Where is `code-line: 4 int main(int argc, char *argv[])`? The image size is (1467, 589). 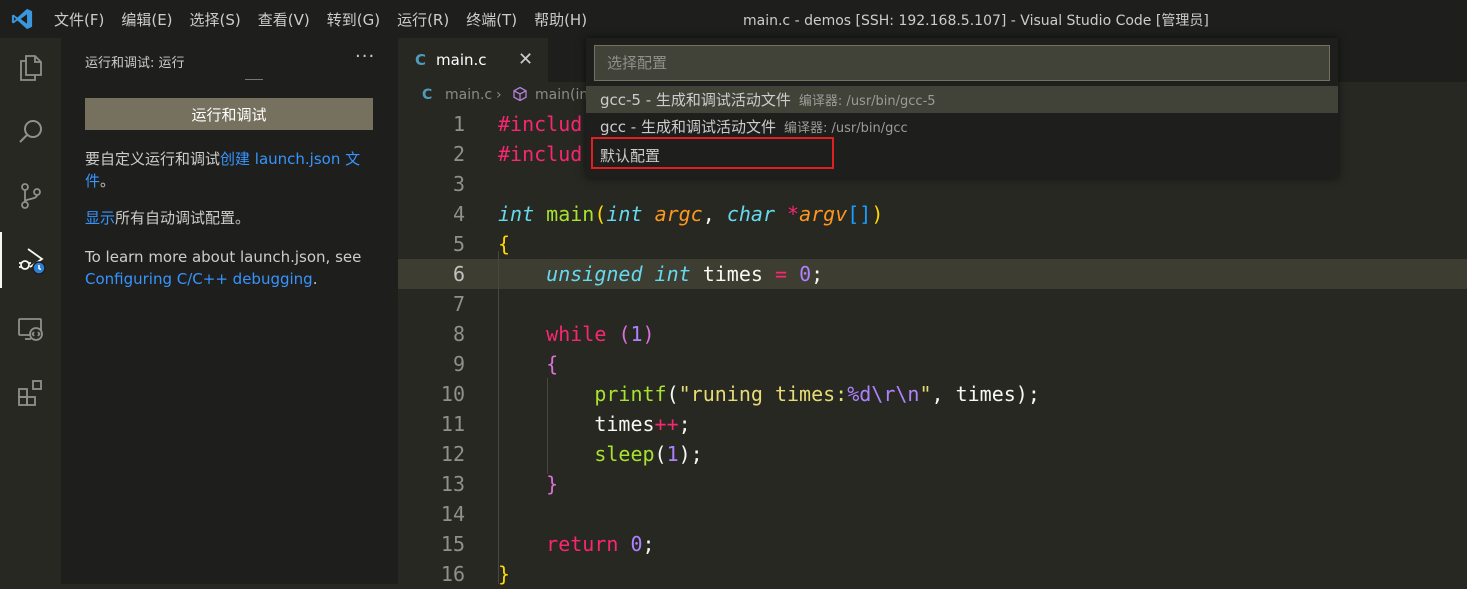 code-line: 4 int main(int argc, char *argv[]) is located at coordinates (932, 214).